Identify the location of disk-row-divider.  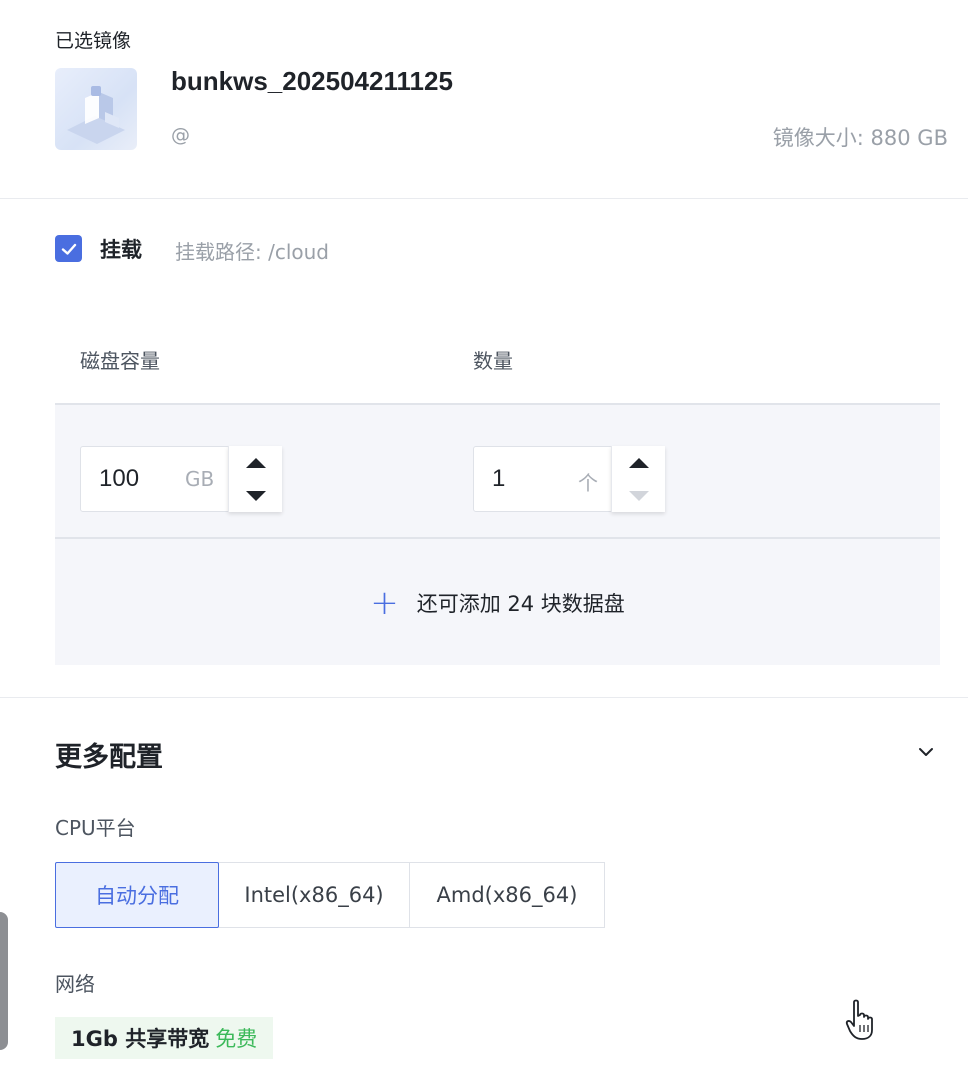
(497, 538).